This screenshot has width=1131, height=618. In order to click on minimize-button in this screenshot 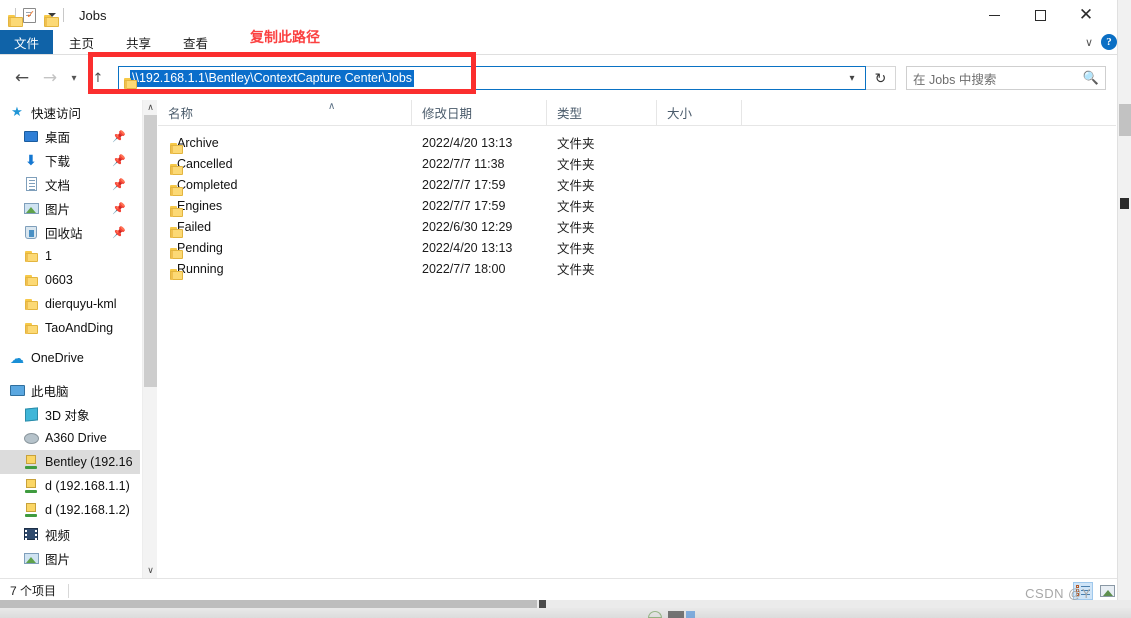, I will do `click(994, 15)`.